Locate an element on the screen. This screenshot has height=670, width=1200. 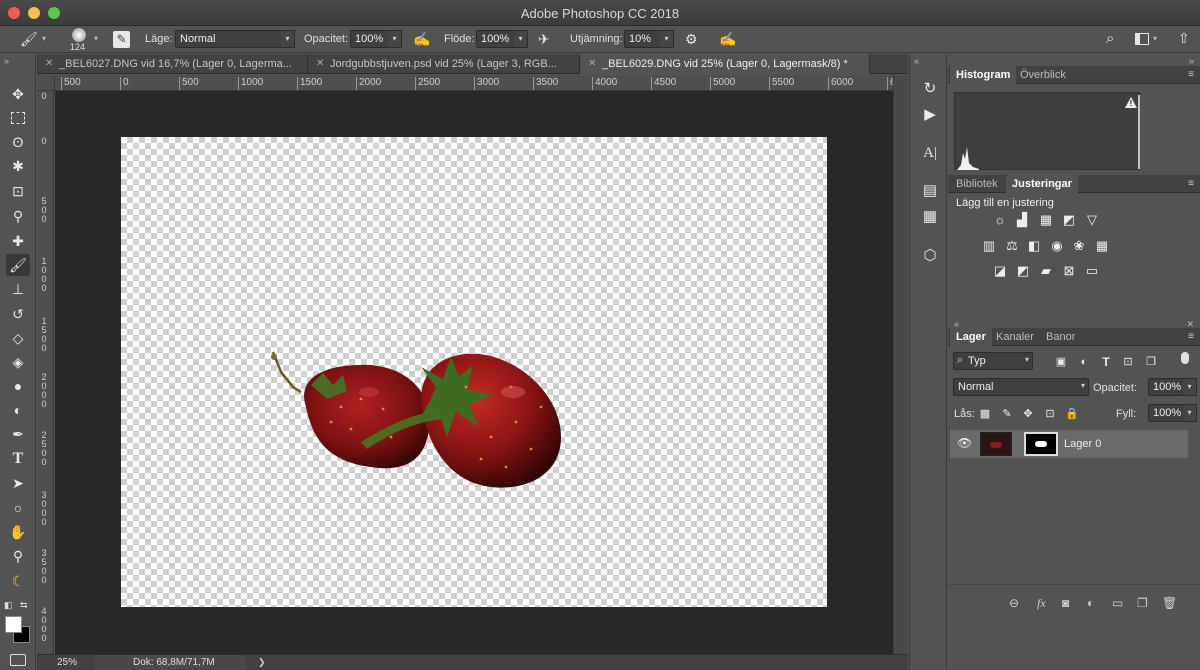
lasso-tool-icon: ʘ is located at coordinates (18, 142).